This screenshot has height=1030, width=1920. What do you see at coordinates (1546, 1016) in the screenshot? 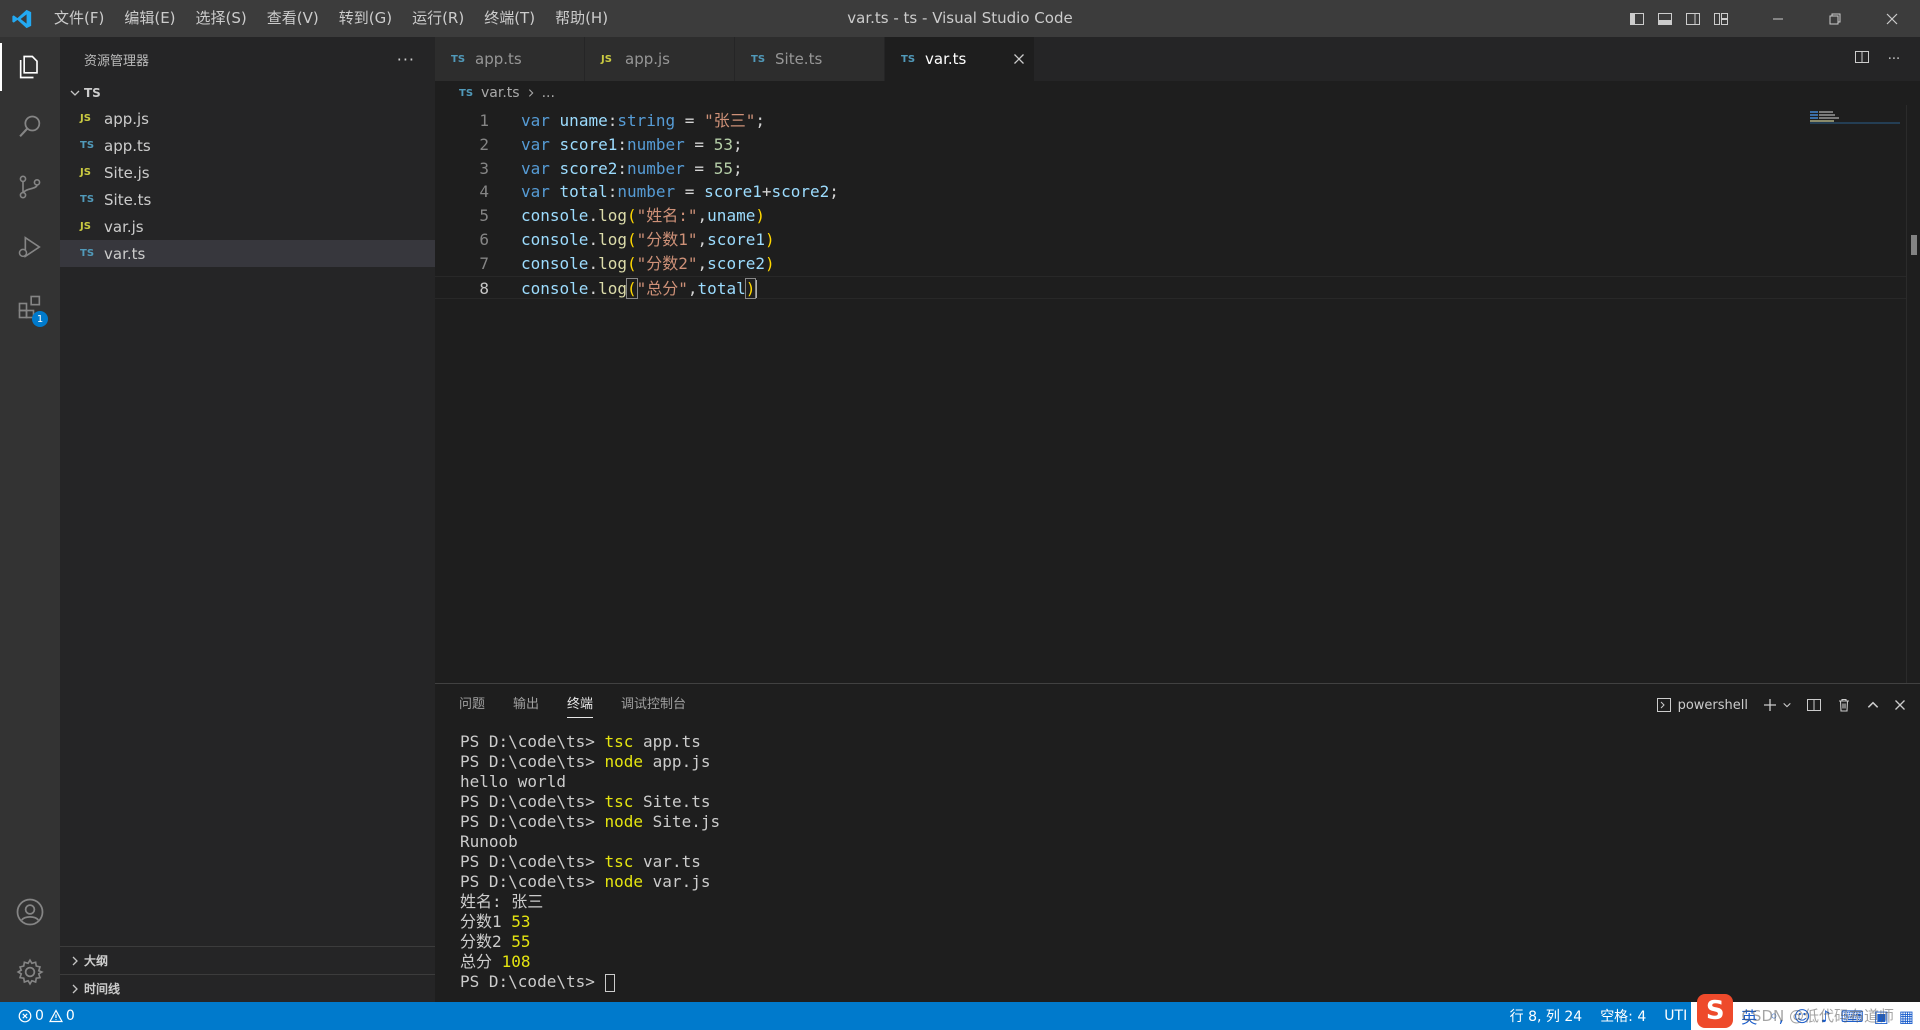
I see `cursor-position: 行 8, 列 24` at bounding box center [1546, 1016].